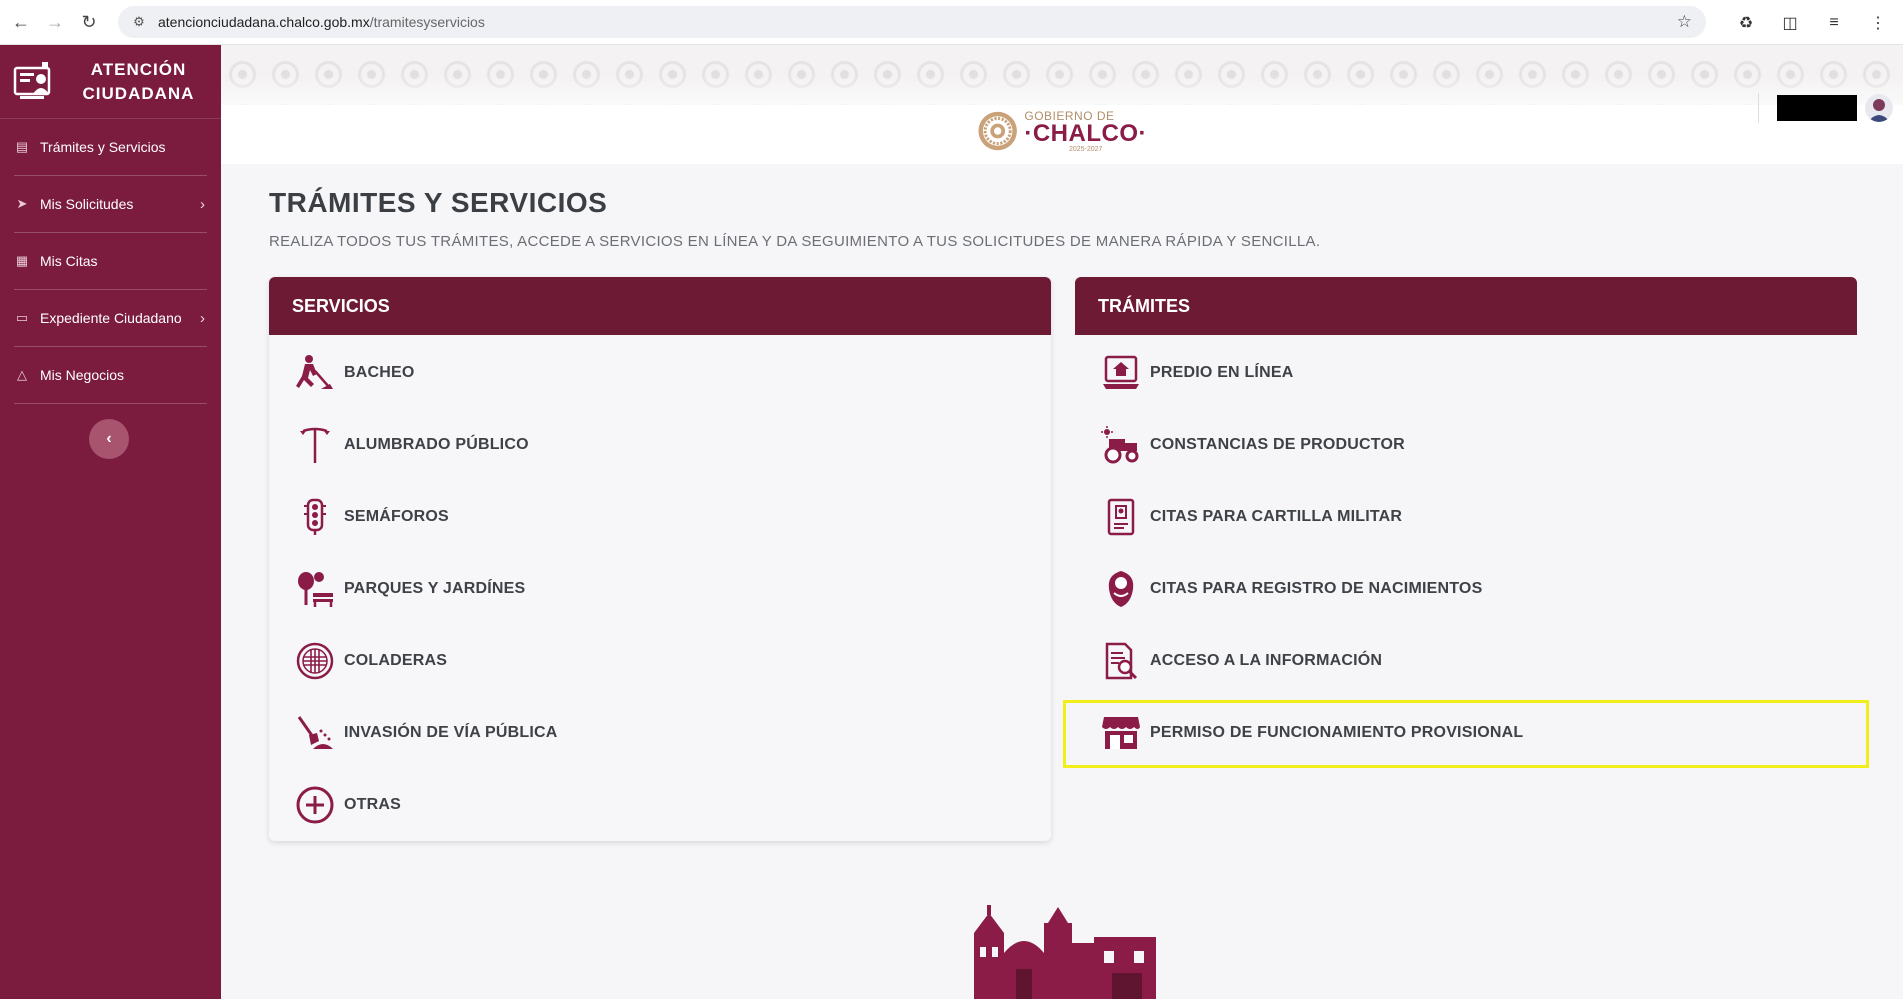  Describe the element at coordinates (396, 660) in the screenshot. I see `service-label: COLADERAS` at that location.